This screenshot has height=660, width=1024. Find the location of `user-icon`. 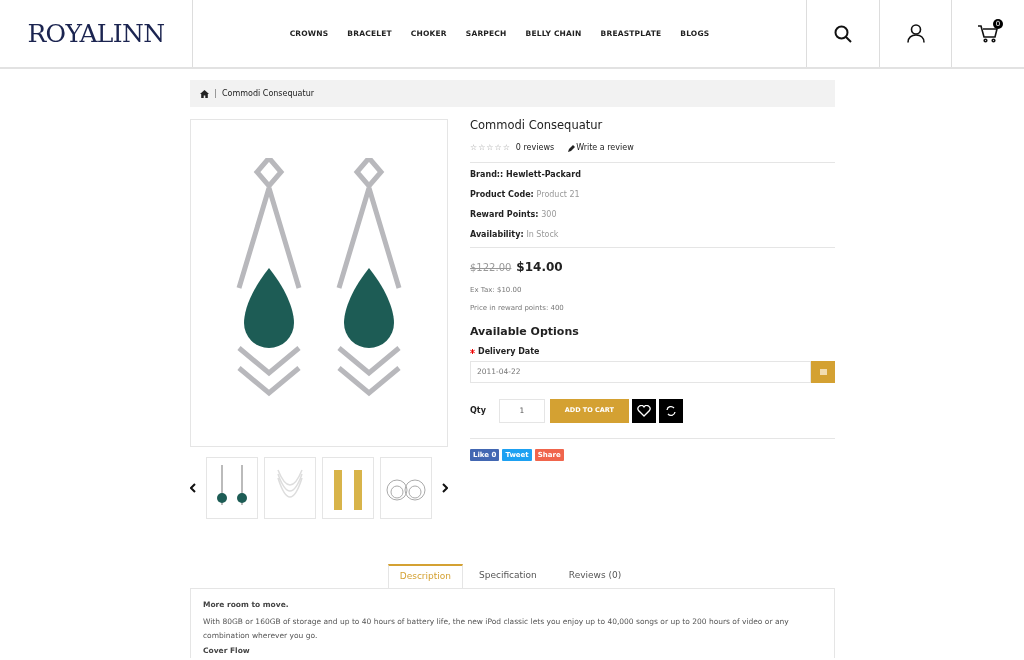

user-icon is located at coordinates (915, 33).